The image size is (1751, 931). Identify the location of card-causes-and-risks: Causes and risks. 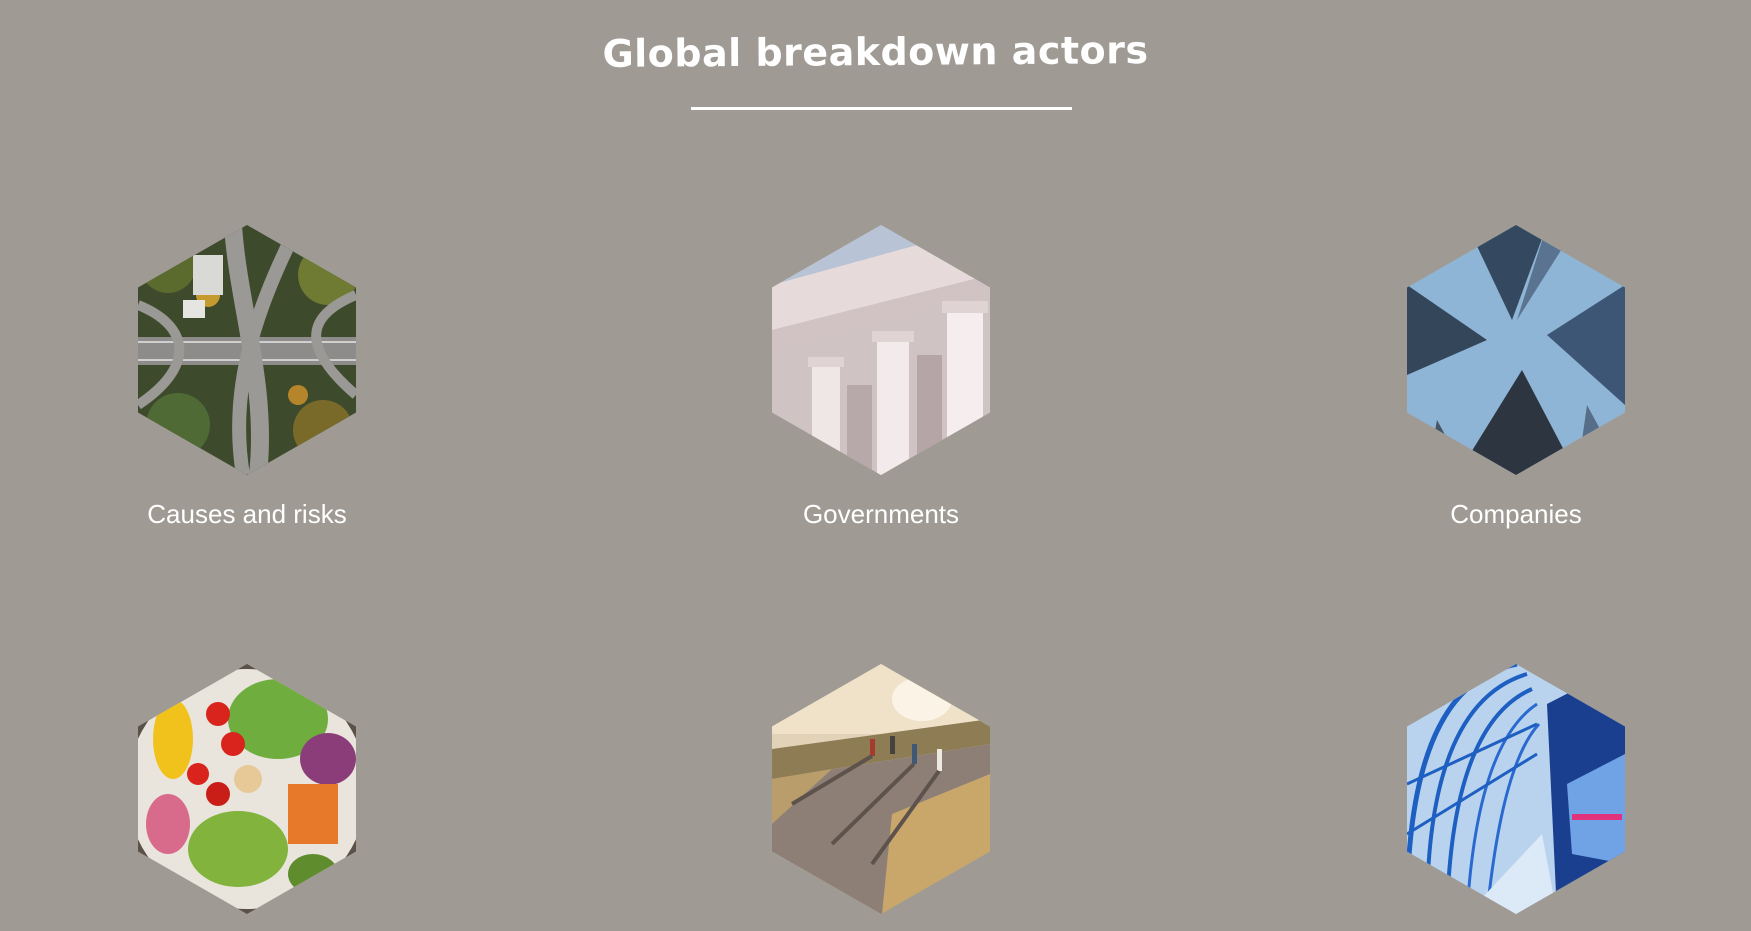
(247, 377).